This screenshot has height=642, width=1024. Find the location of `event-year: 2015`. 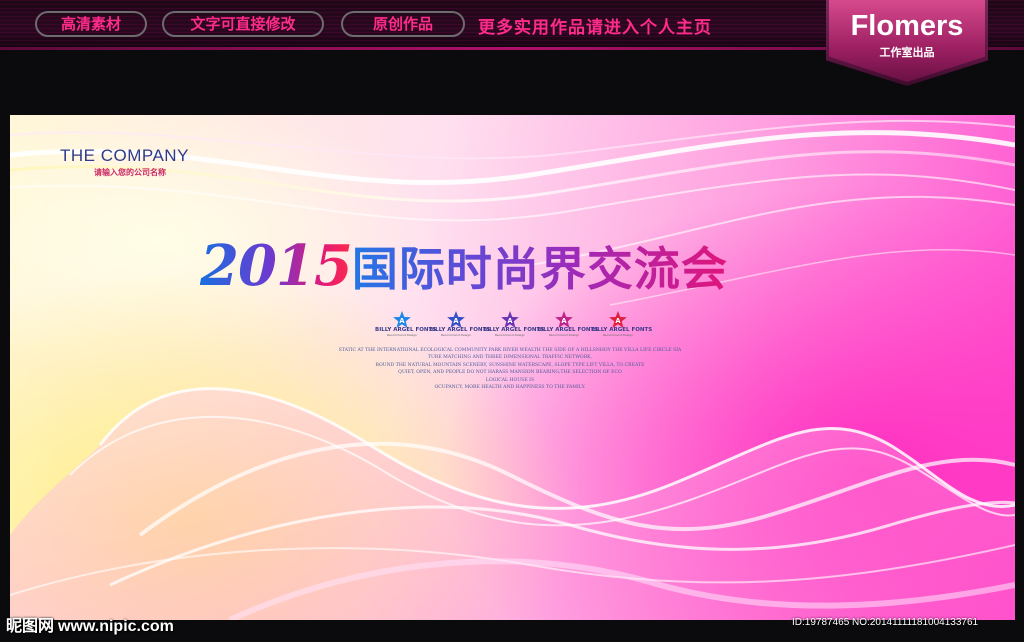

event-year: 2015 is located at coordinates (276, 266).